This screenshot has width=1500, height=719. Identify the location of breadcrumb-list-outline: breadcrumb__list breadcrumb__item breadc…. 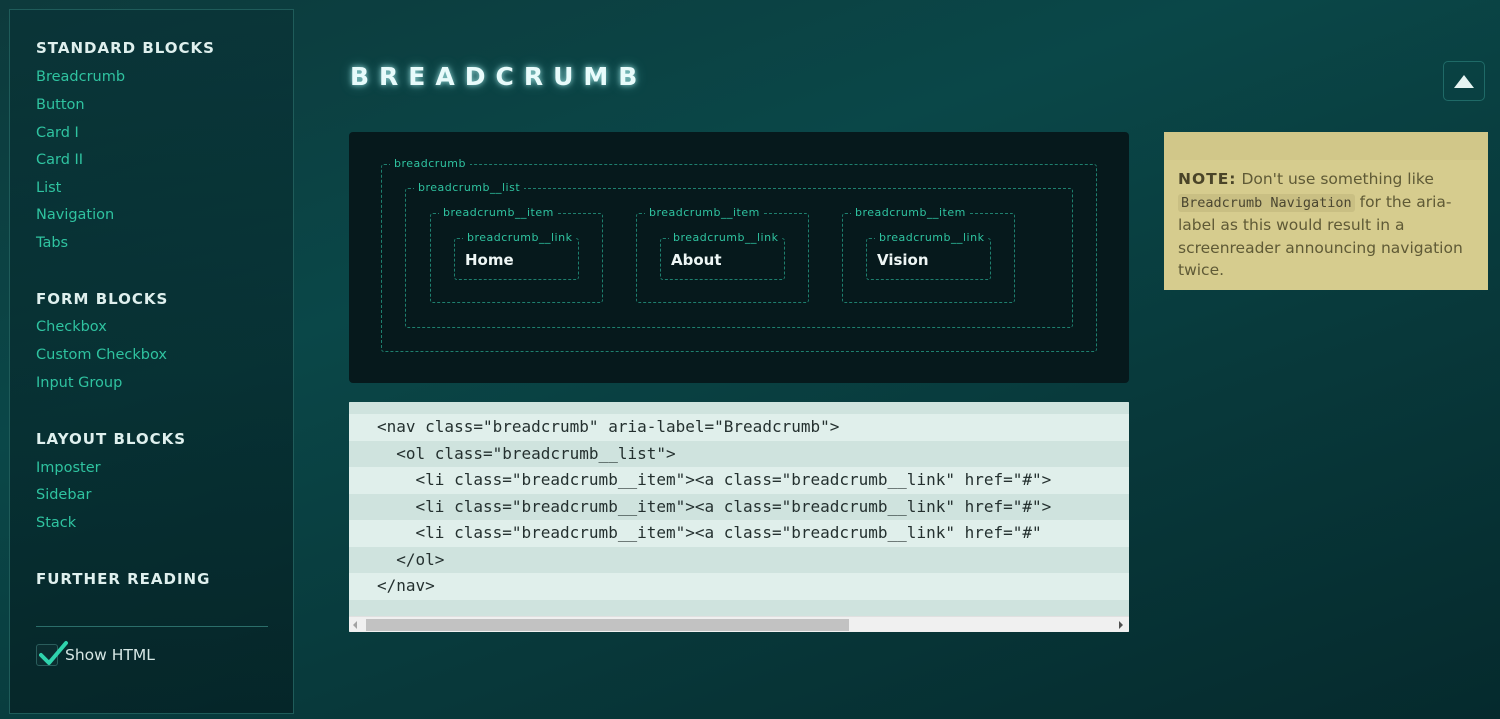
(739, 254).